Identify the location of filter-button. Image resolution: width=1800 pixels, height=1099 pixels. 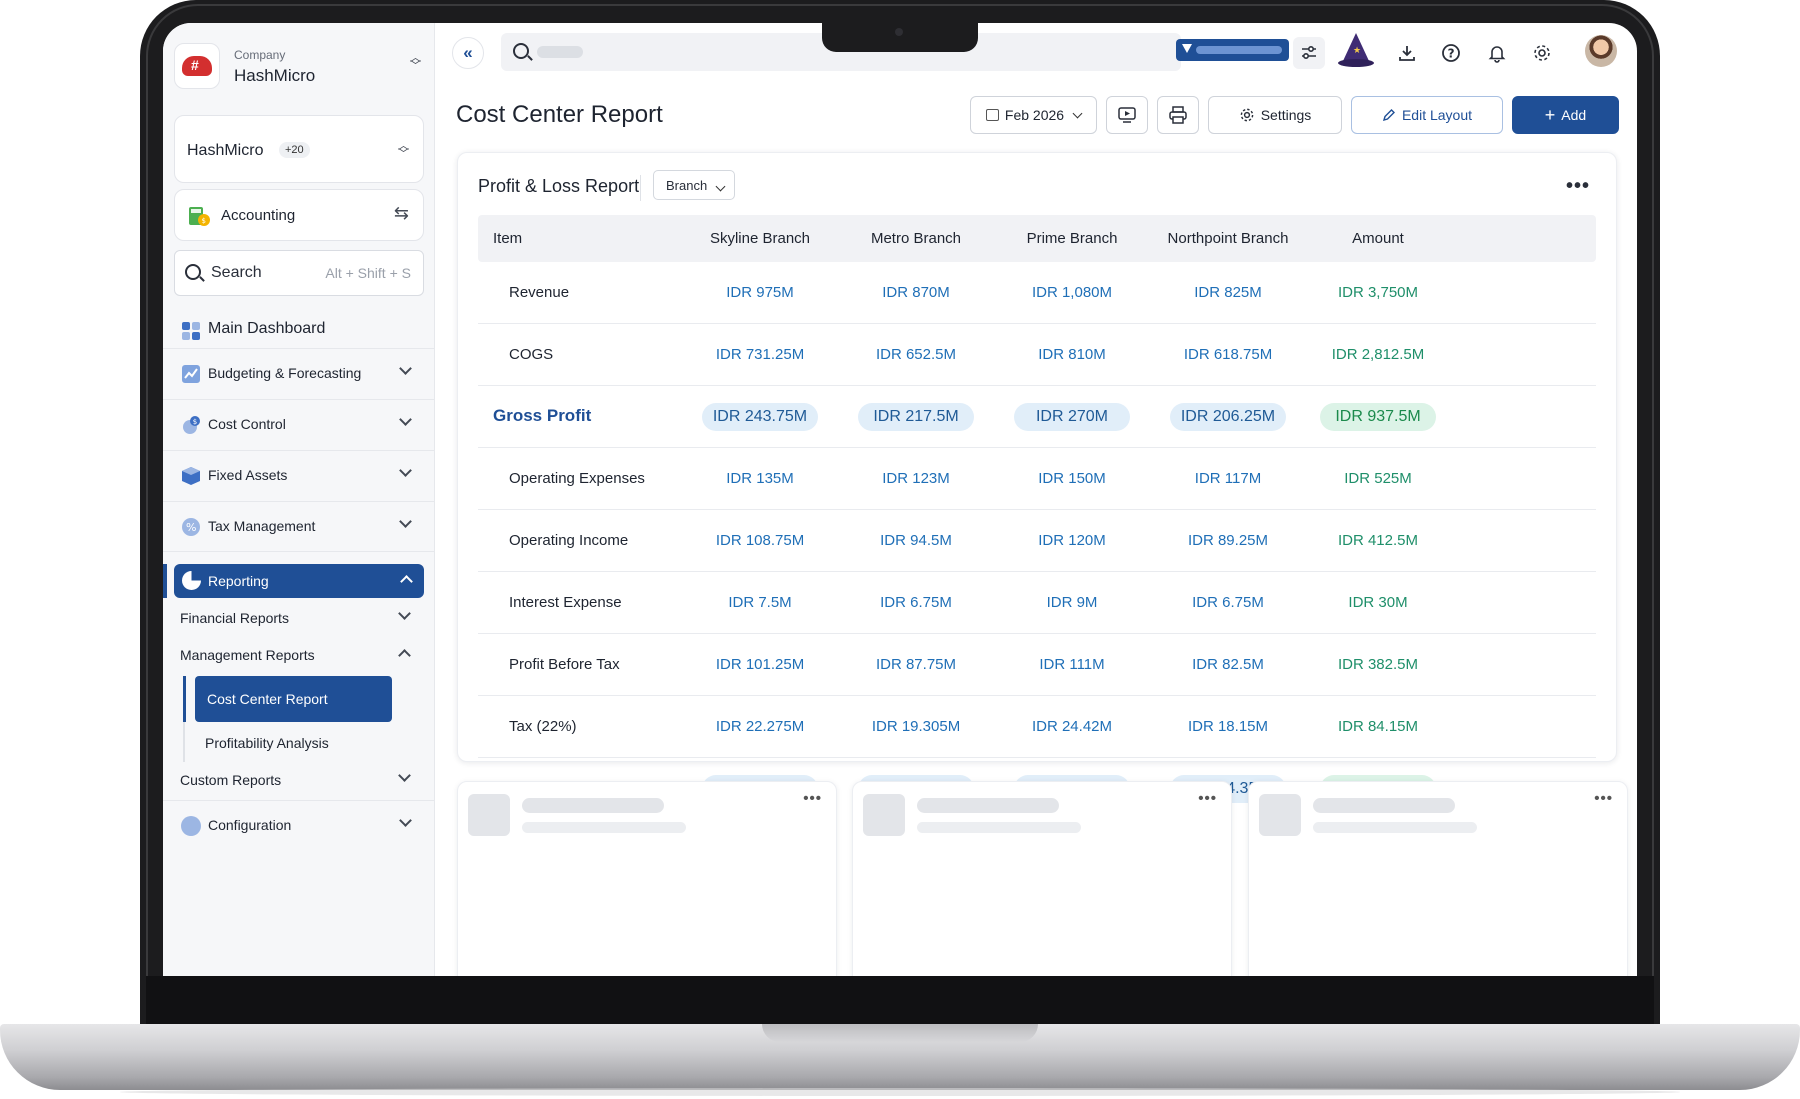
(1232, 50).